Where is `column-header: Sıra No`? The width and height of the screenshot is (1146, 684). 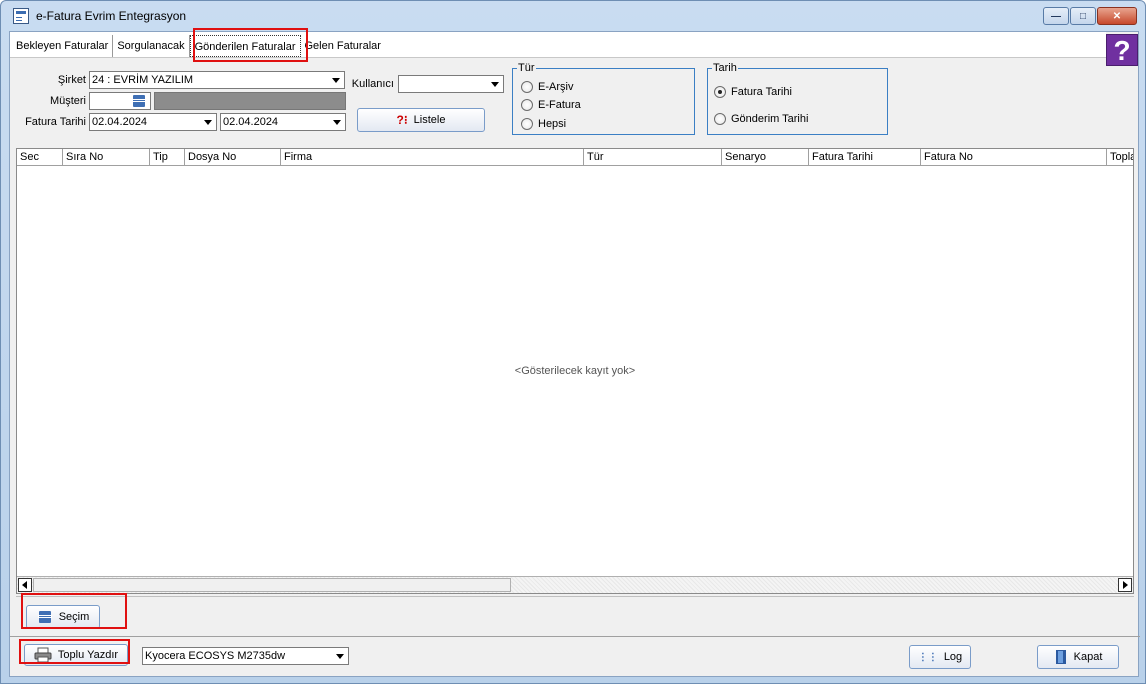 column-header: Sıra No is located at coordinates (106, 157).